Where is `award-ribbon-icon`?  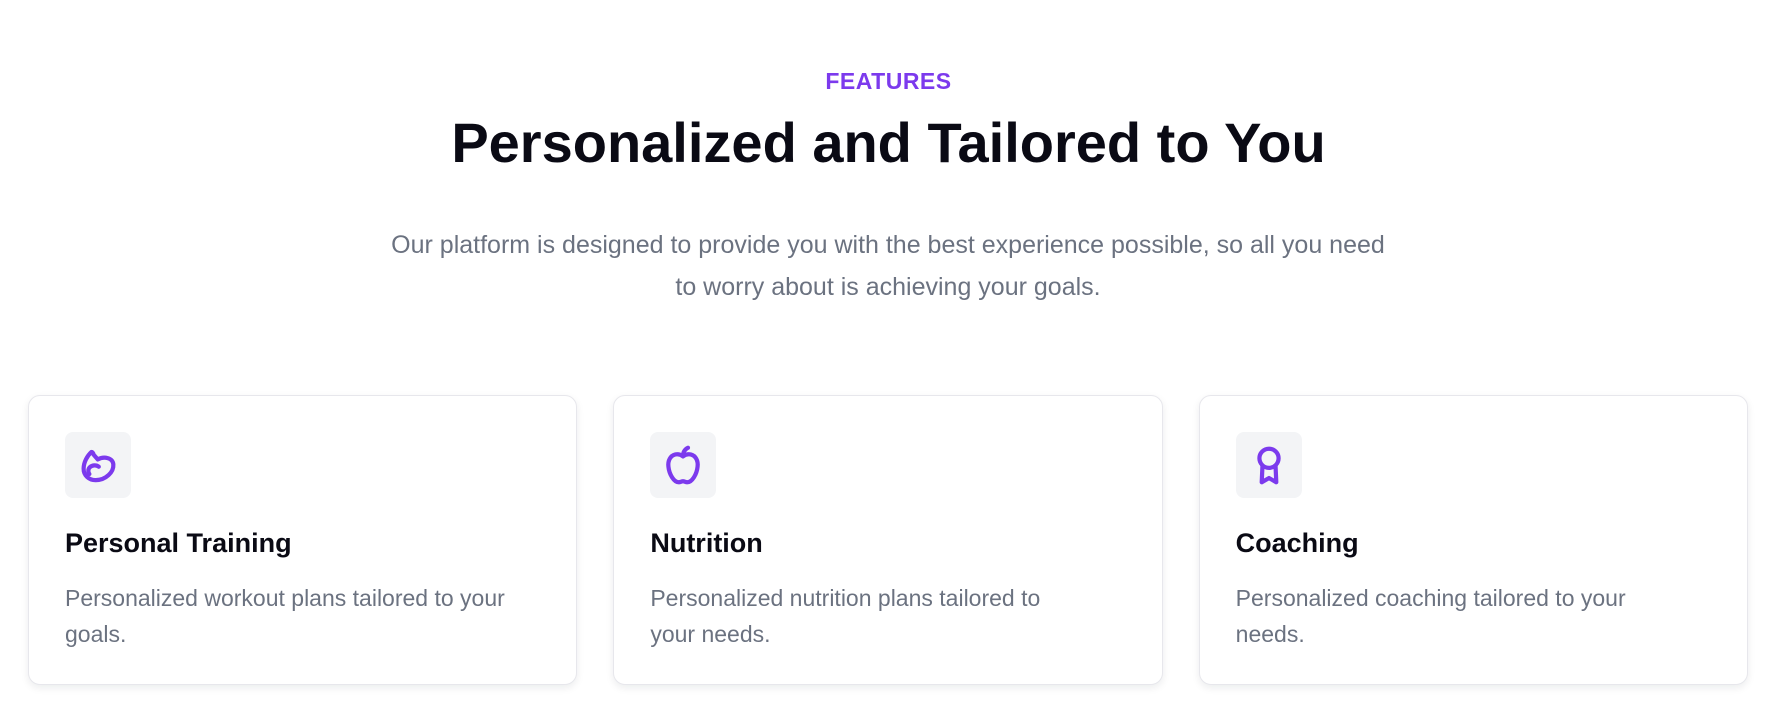
award-ribbon-icon is located at coordinates (1268, 465).